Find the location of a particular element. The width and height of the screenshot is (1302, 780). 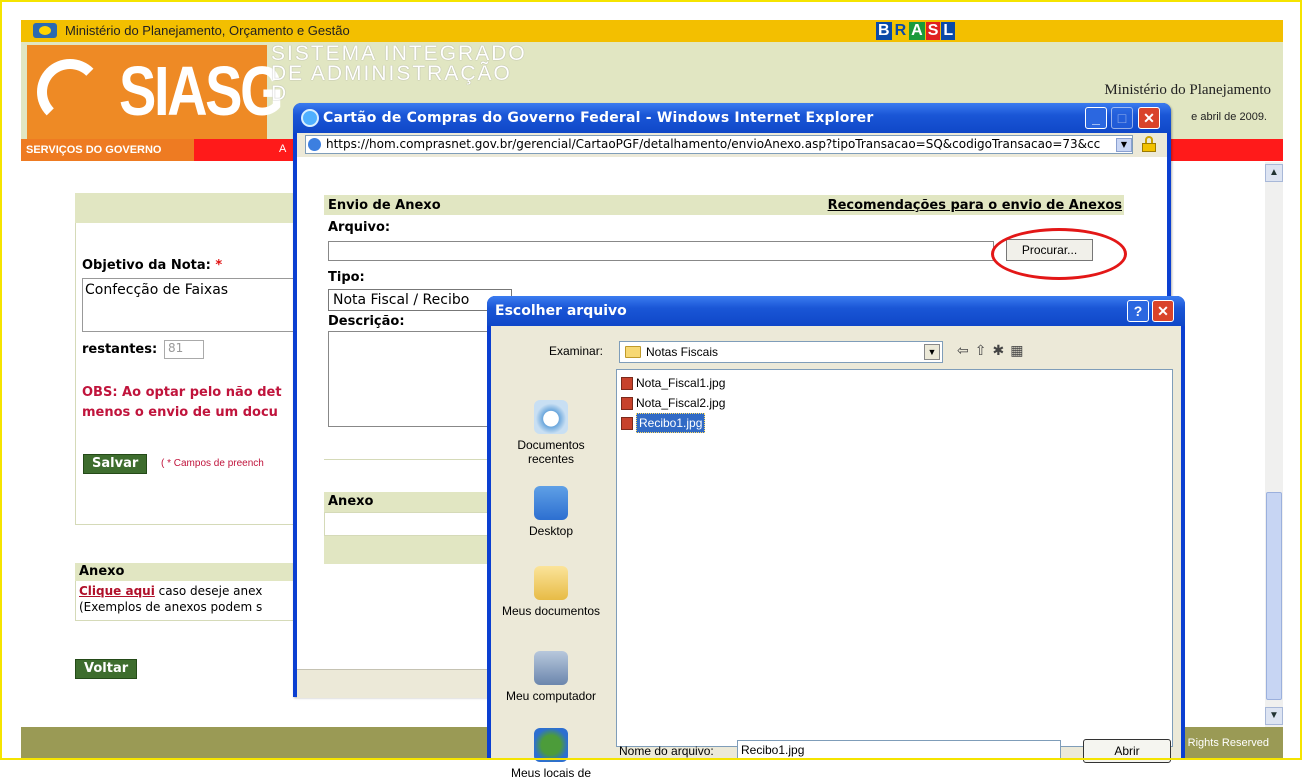

place-recent: Documentos recentes is located at coordinates (551, 433).